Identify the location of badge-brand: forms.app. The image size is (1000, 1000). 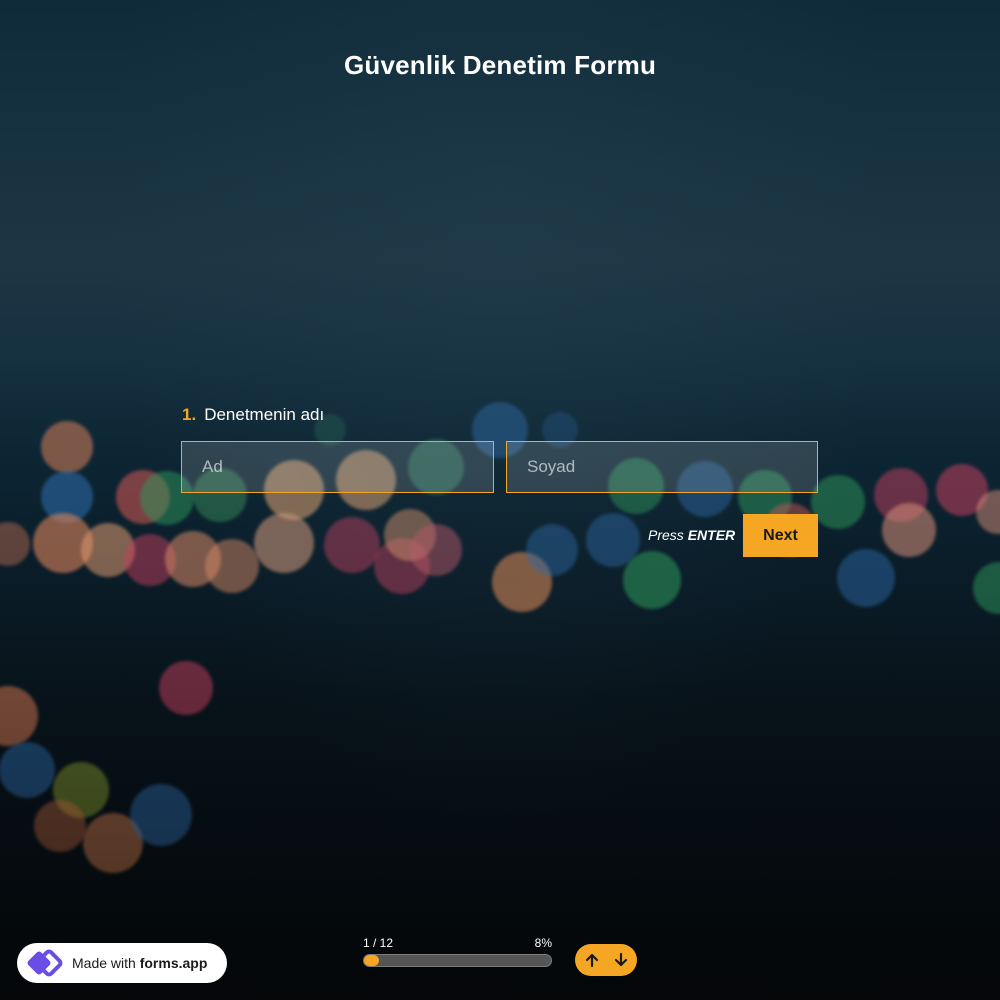
(173, 963).